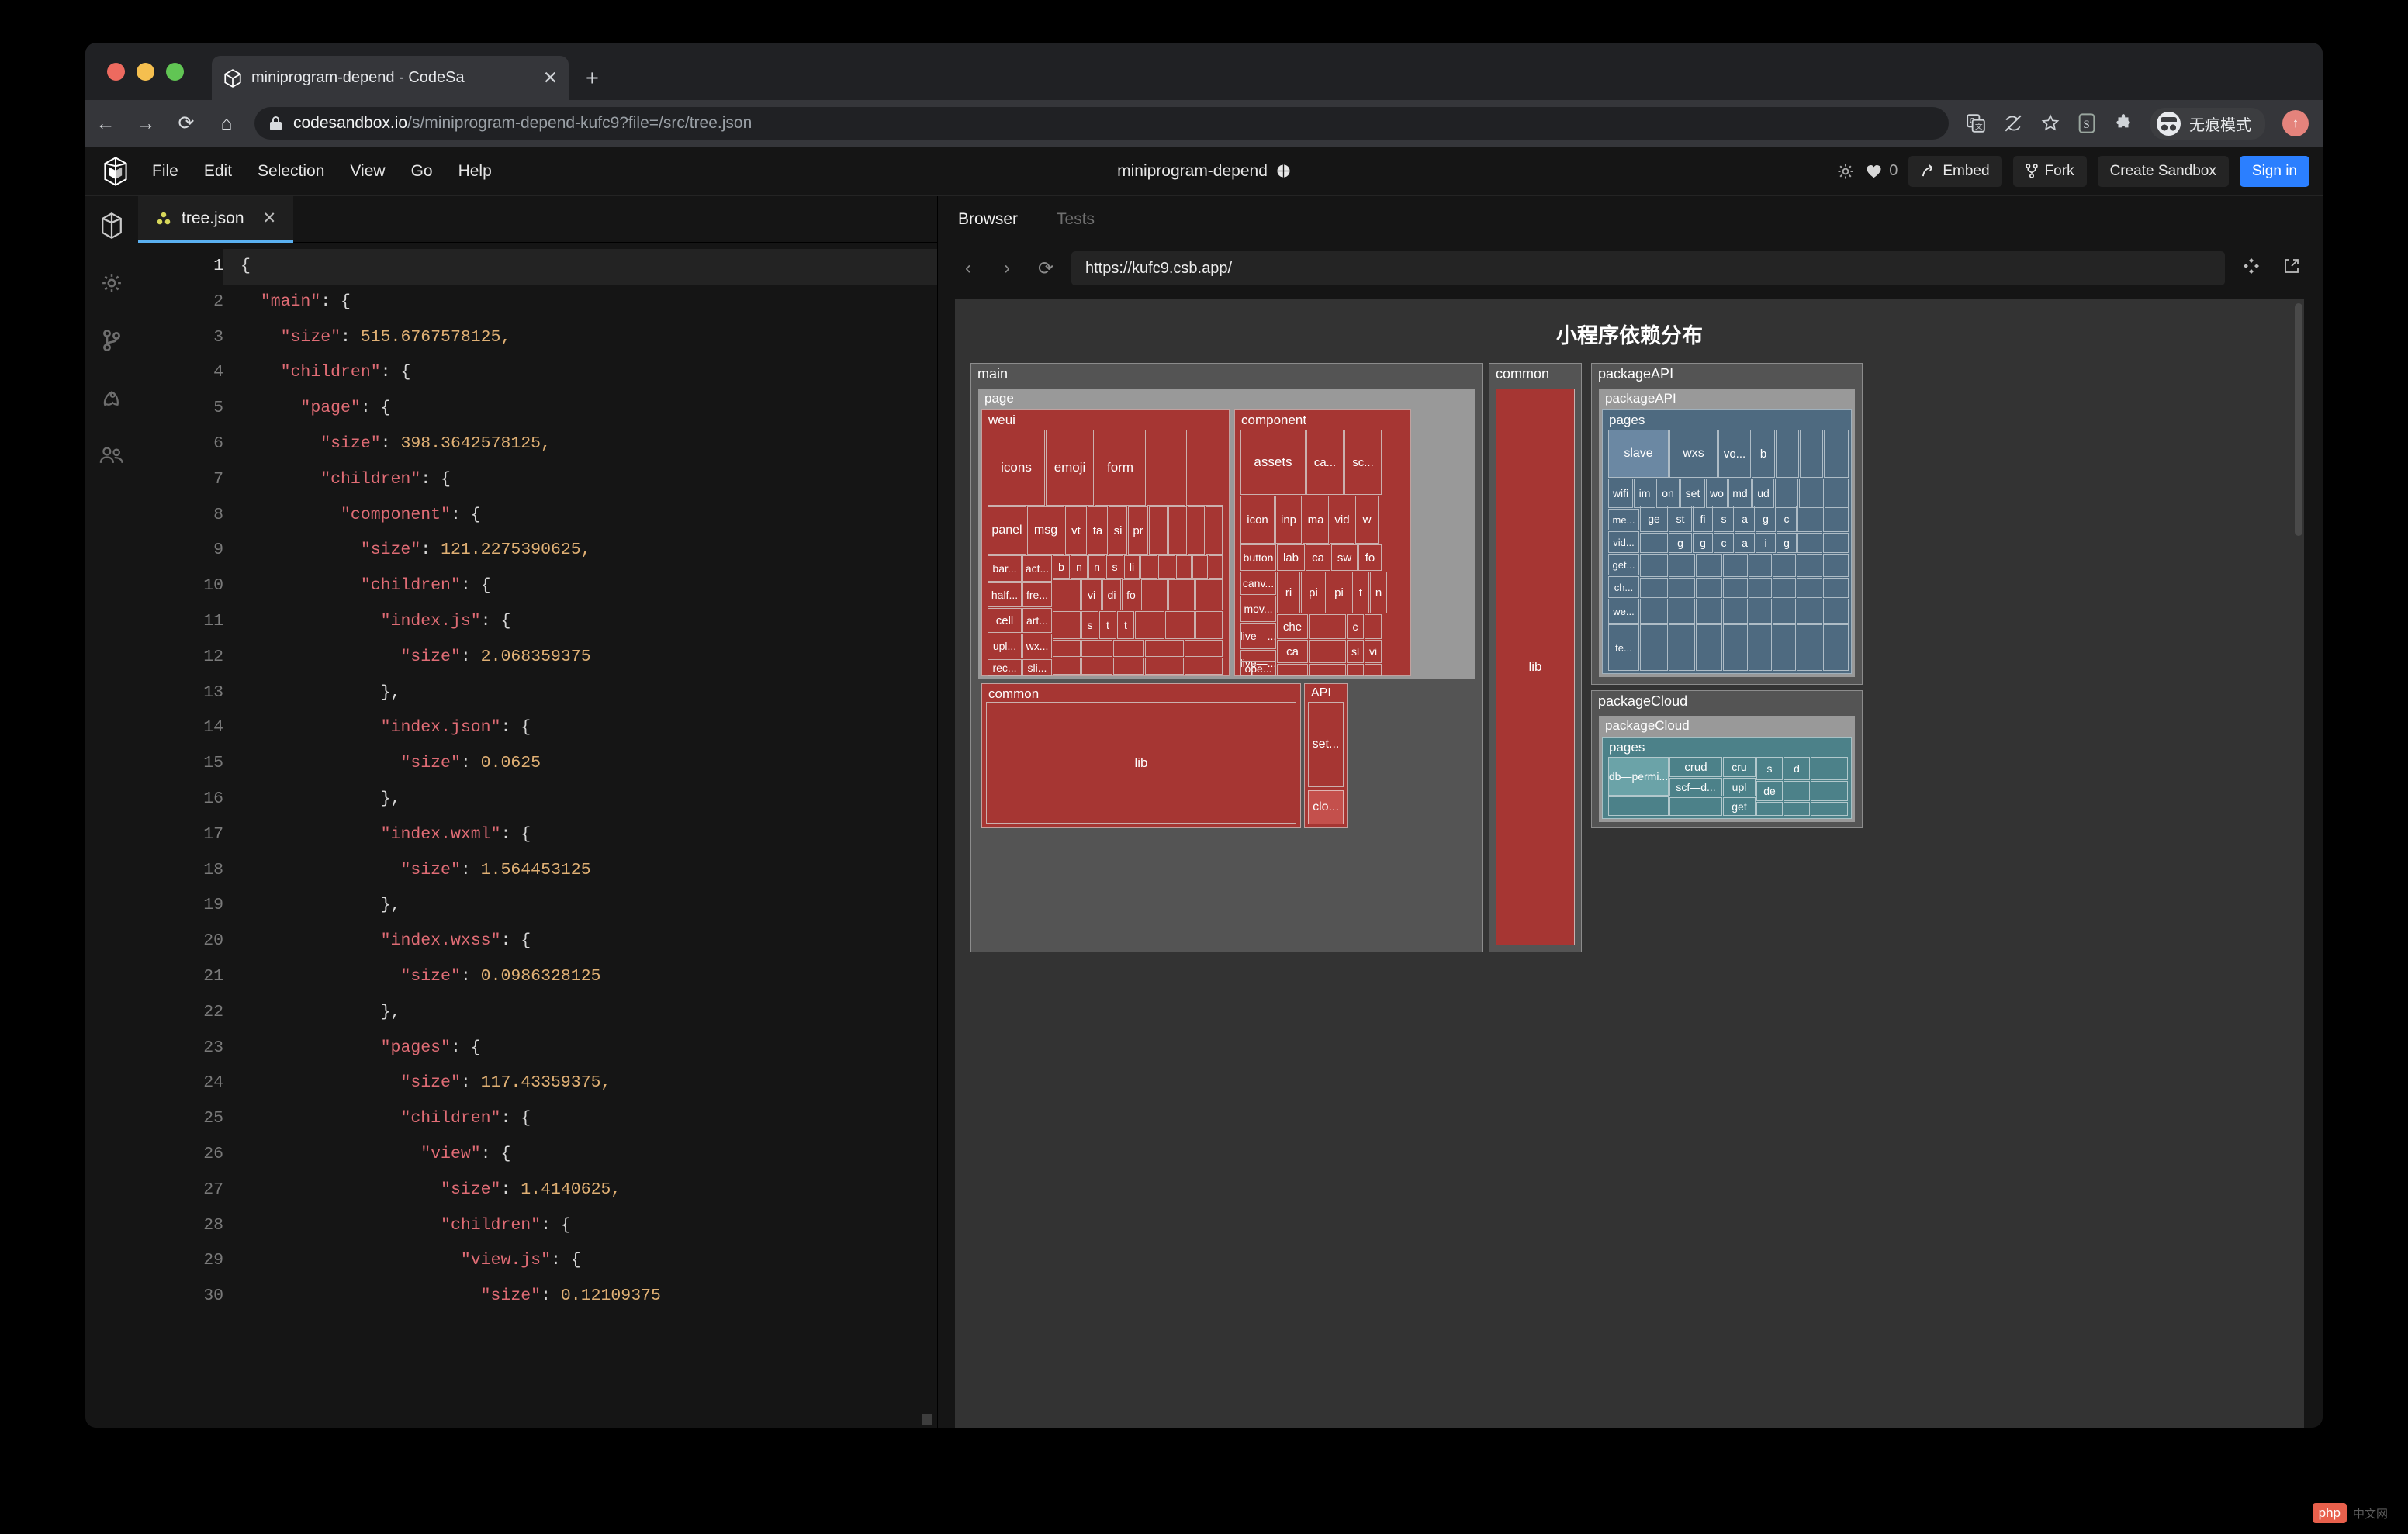 This screenshot has height=1534, width=2408. Describe the element at coordinates (1141, 763) in the screenshot. I see `treemap-leaf: lib` at that location.